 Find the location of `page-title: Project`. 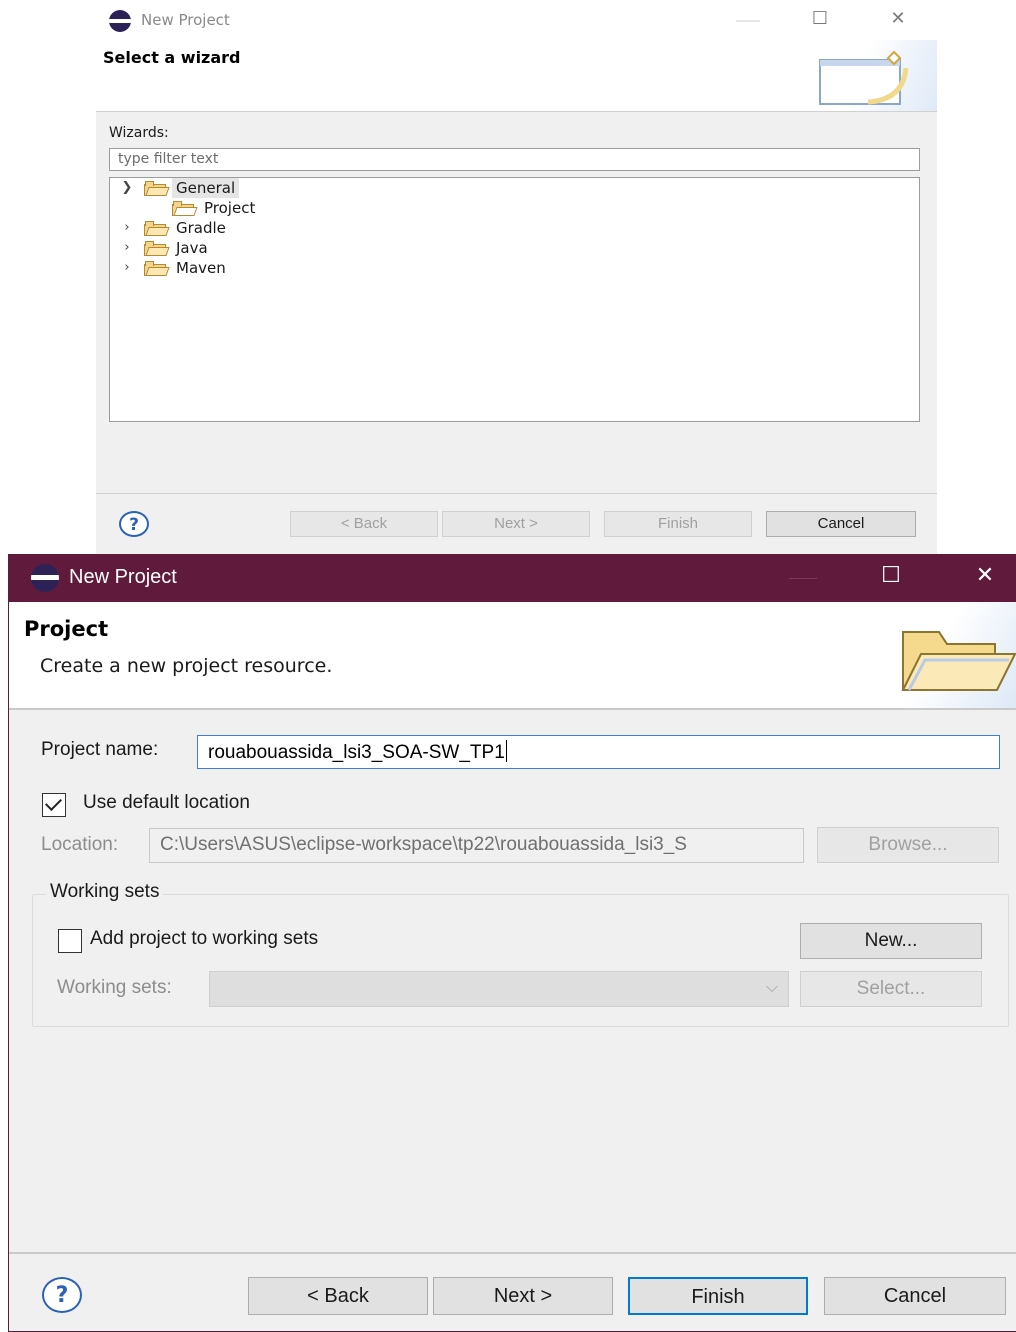

page-title: Project is located at coordinates (66, 629).